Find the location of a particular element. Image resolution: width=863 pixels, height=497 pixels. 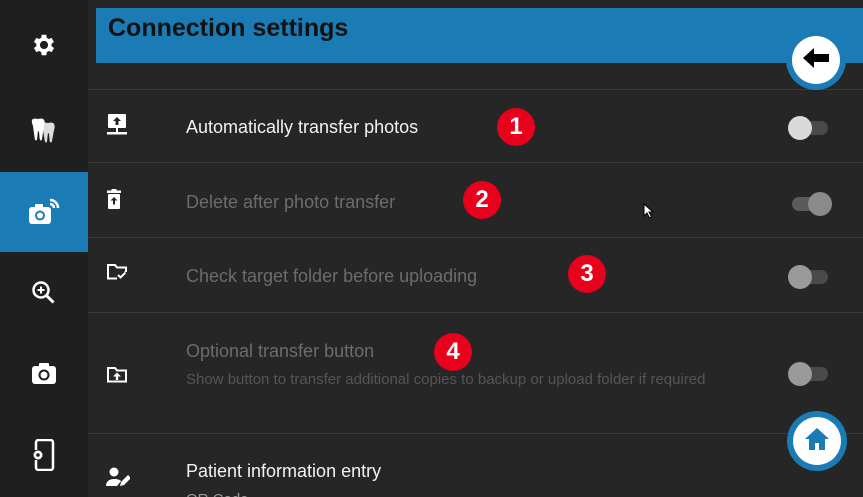

toggle-delete-after is located at coordinates (812, 204).